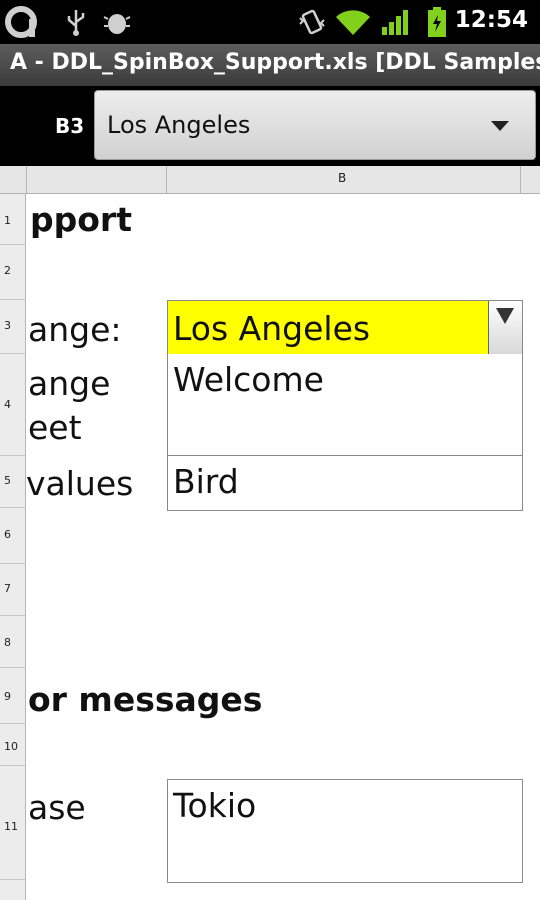 The height and width of the screenshot is (900, 540). Describe the element at coordinates (13, 534) in the screenshot. I see `row-number: 6` at that location.